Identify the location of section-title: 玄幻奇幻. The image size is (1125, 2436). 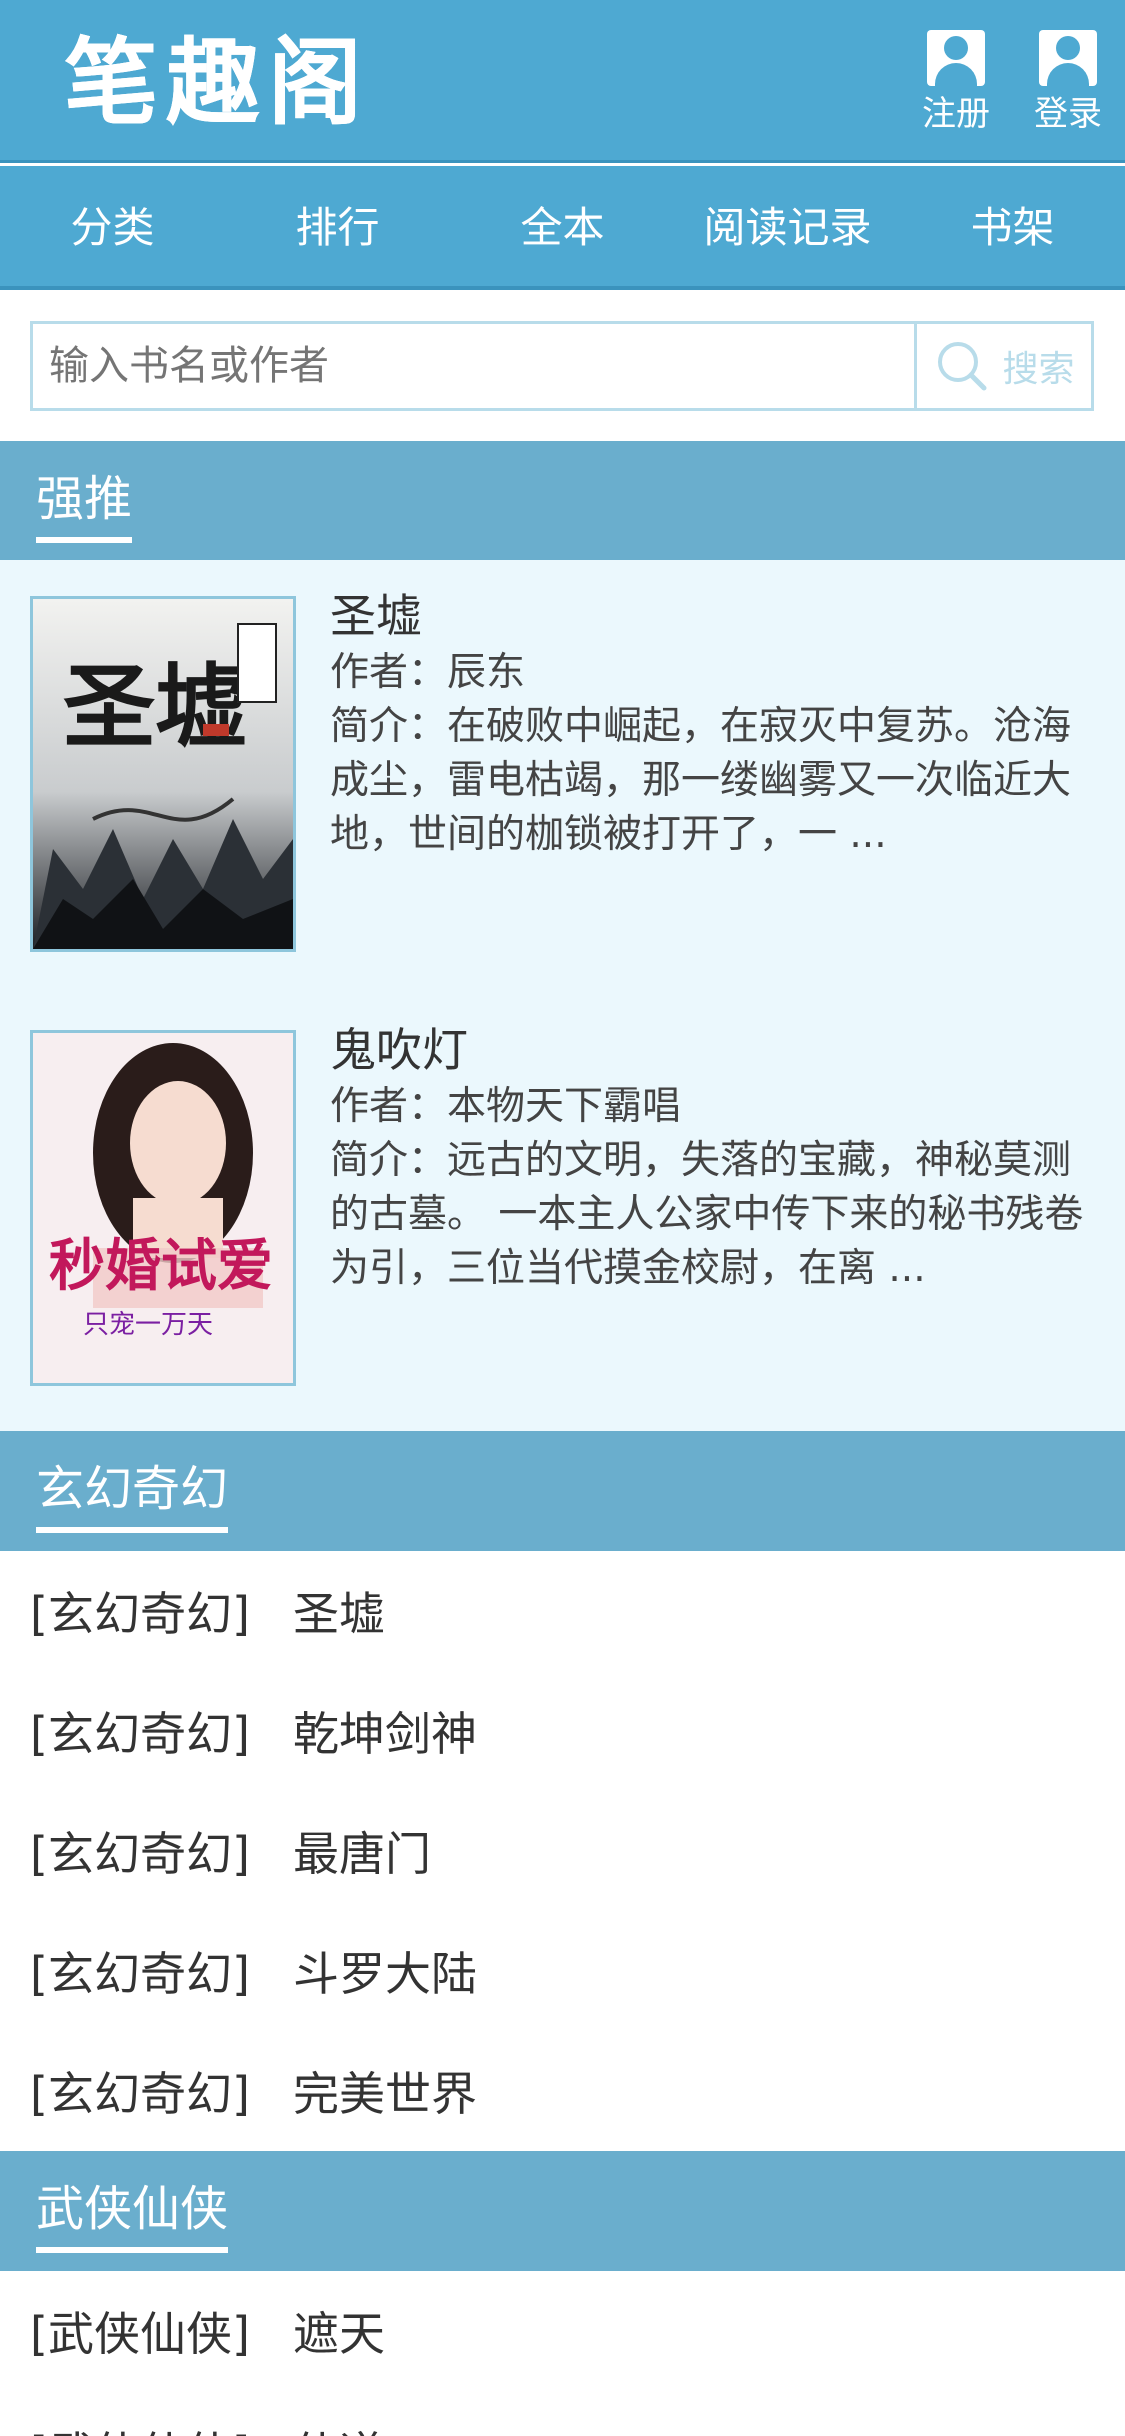
(132, 1494).